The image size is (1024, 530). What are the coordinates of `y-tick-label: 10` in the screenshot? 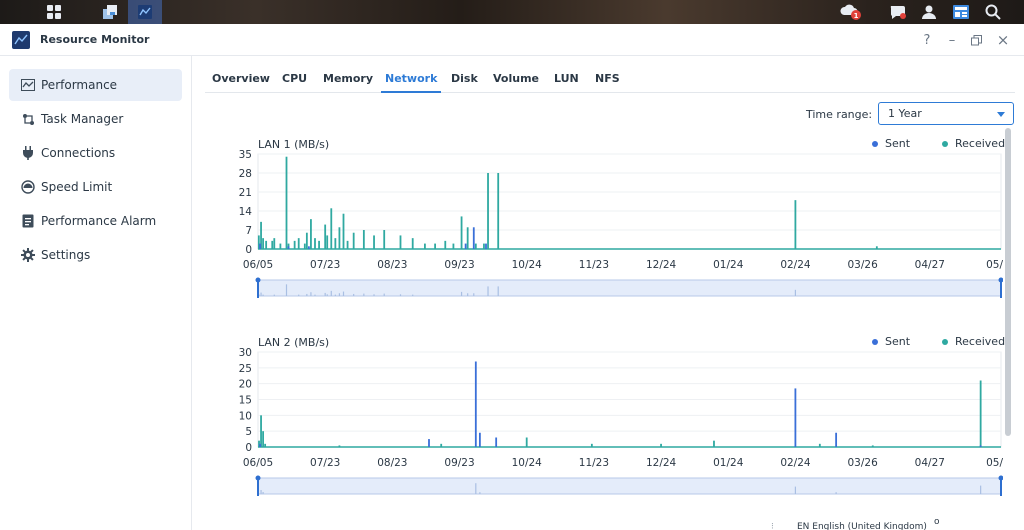 It's located at (245, 416).